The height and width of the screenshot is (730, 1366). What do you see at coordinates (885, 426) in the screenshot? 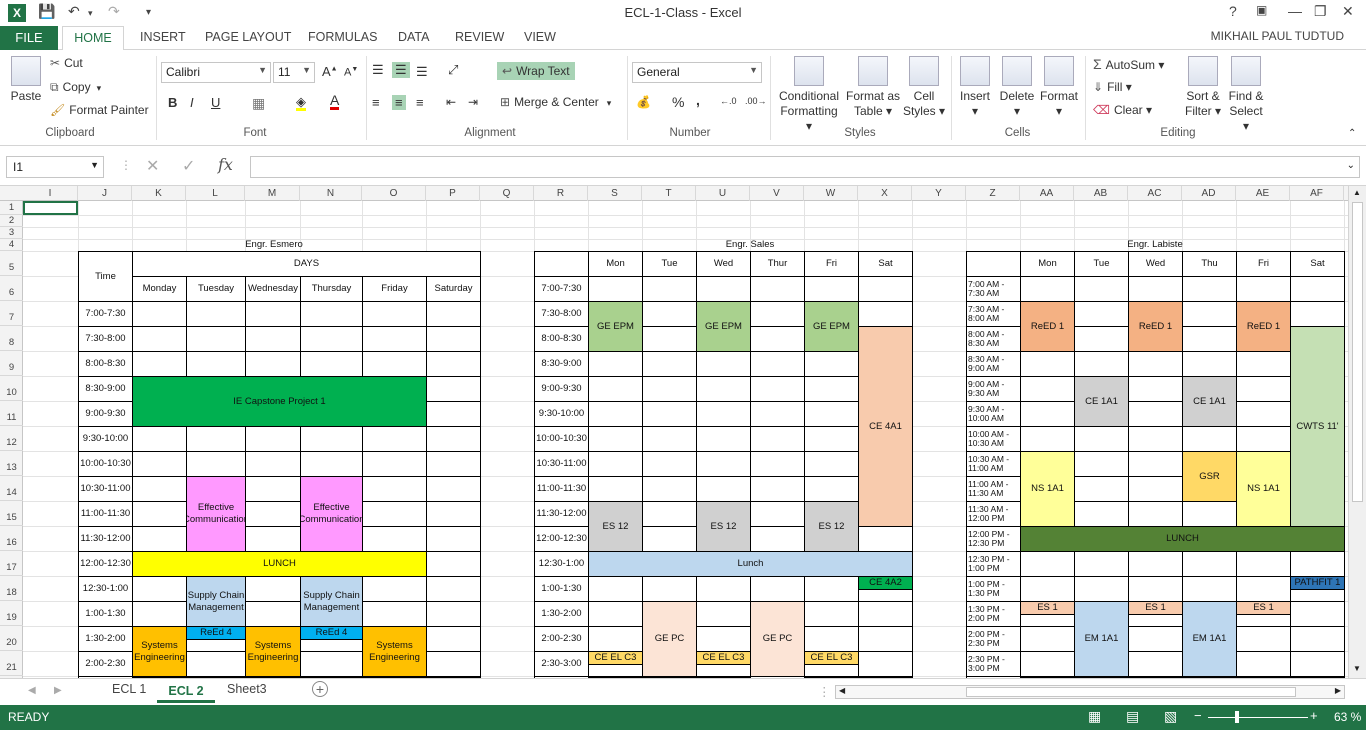
I see `class-block: CE 4A1` at bounding box center [885, 426].